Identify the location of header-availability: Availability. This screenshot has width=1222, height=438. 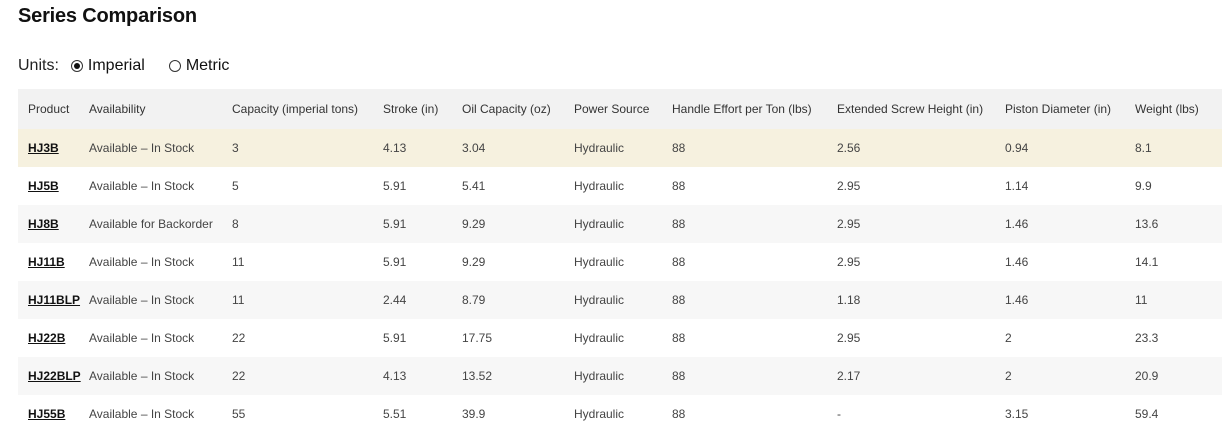
(160, 109).